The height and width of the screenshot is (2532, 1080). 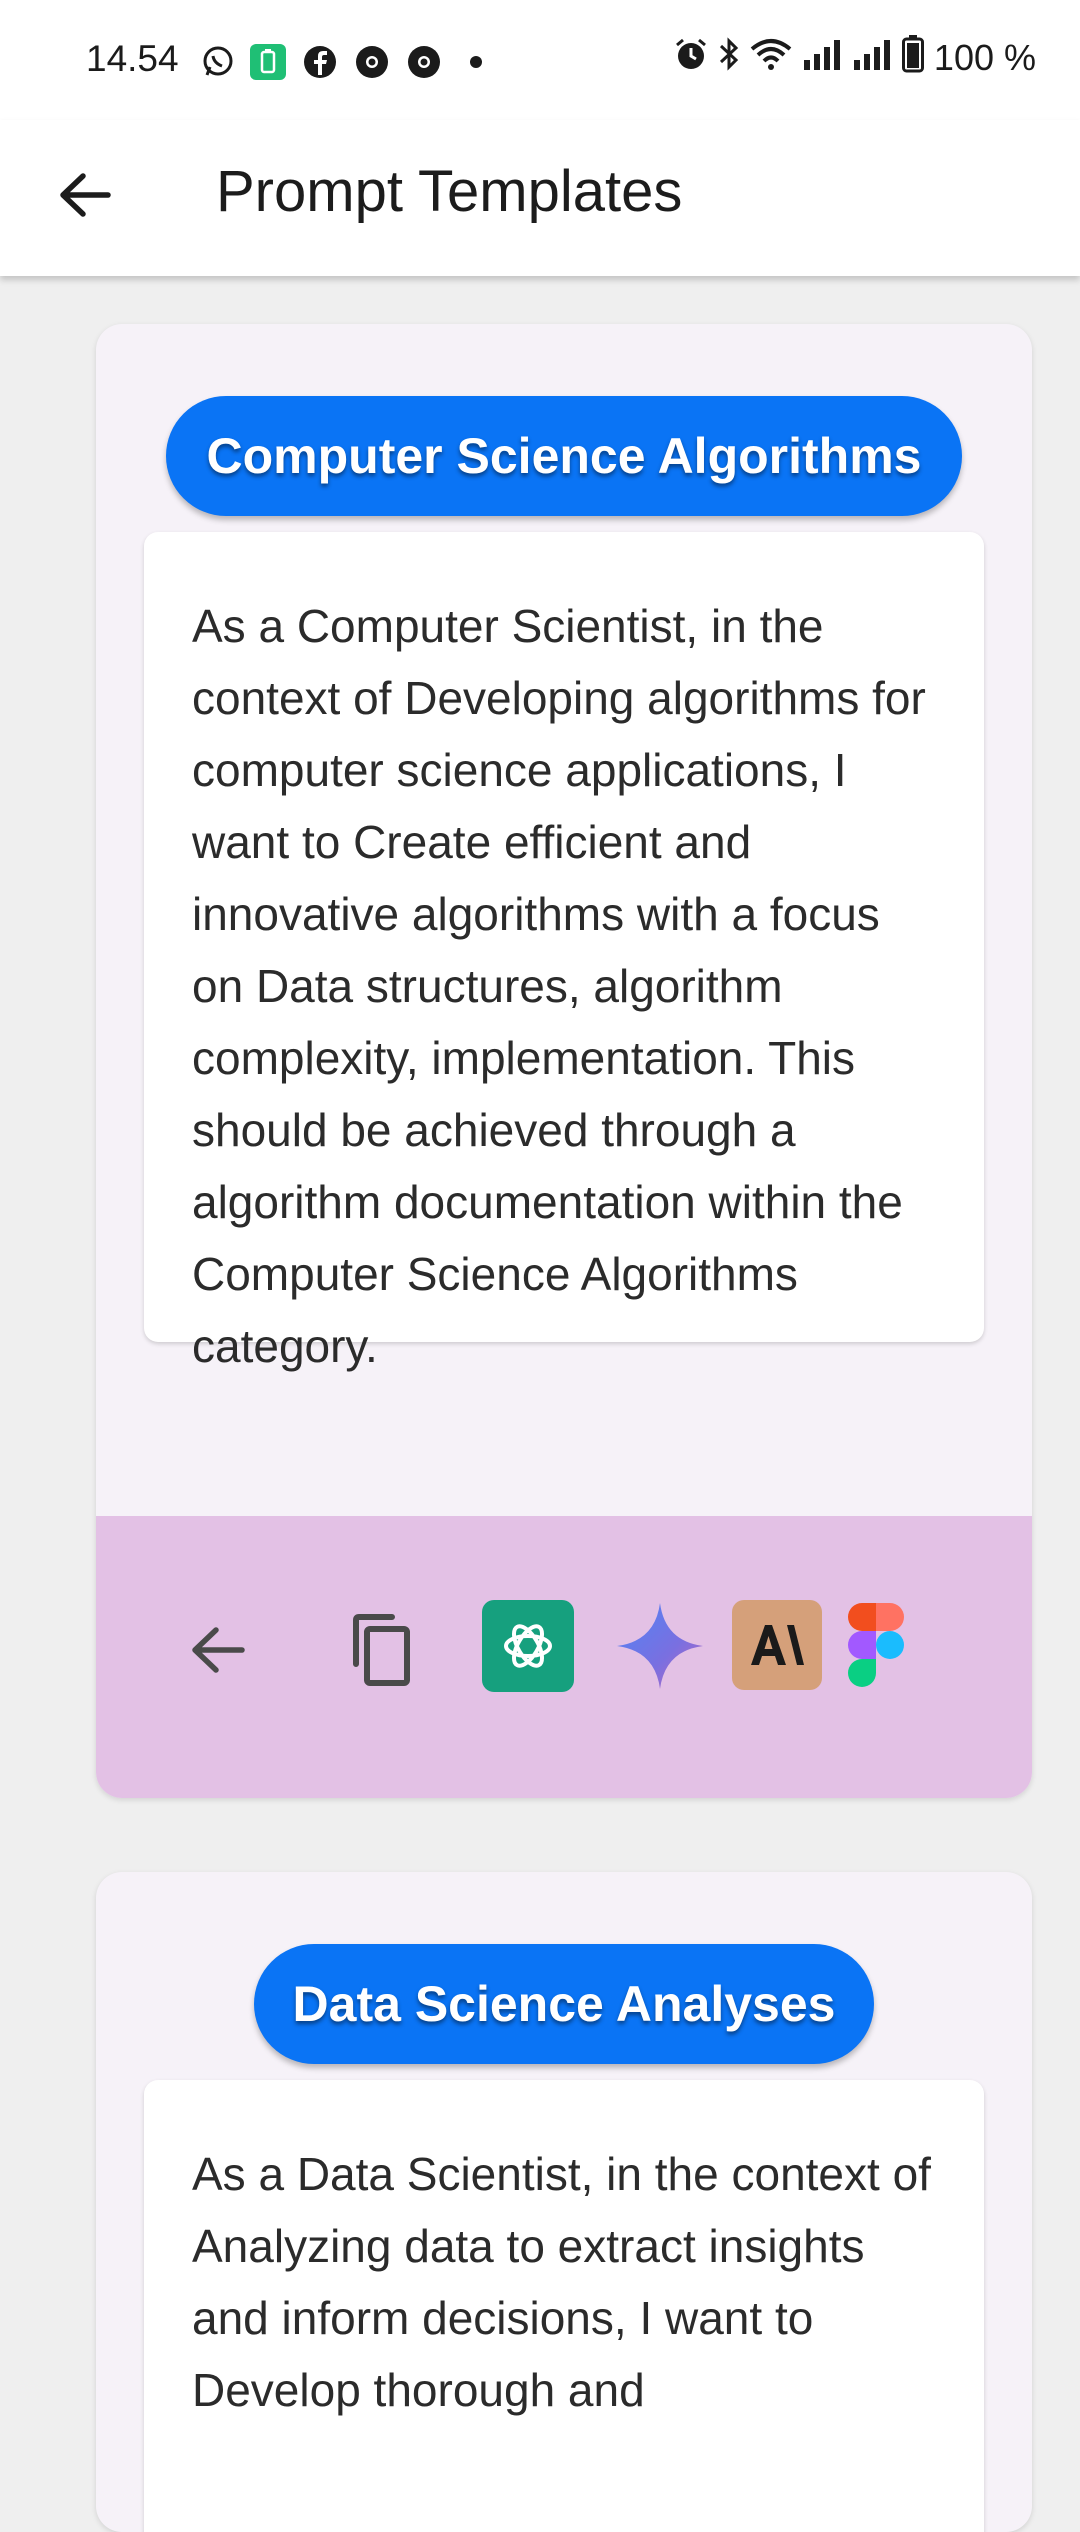 What do you see at coordinates (540, 60) in the screenshot?
I see `status-bar: 14.54 100 %` at bounding box center [540, 60].